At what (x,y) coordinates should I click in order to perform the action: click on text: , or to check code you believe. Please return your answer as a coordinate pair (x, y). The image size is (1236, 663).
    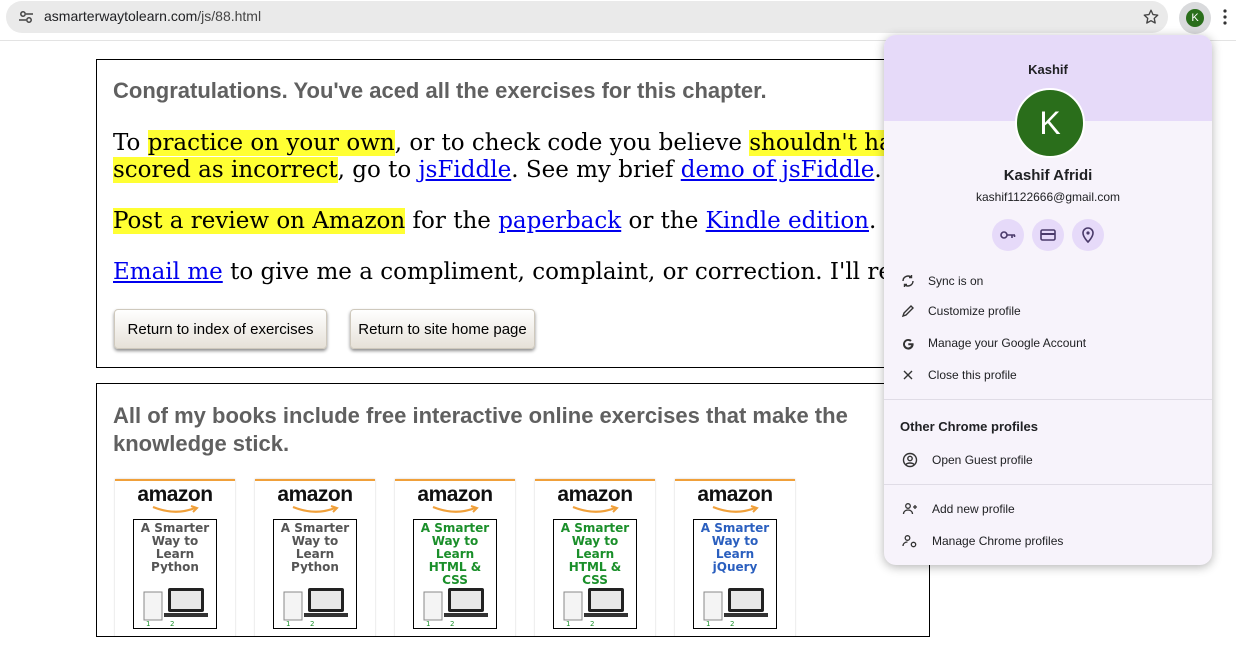
    Looking at the image, I should click on (572, 143).